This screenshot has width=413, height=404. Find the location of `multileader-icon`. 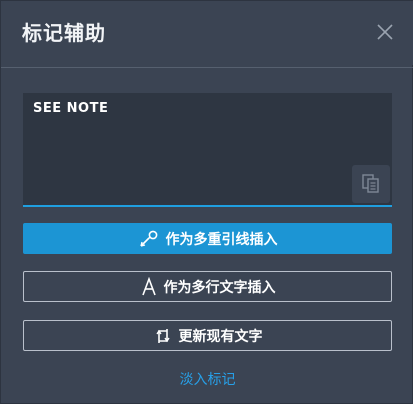

multileader-icon is located at coordinates (149, 239).